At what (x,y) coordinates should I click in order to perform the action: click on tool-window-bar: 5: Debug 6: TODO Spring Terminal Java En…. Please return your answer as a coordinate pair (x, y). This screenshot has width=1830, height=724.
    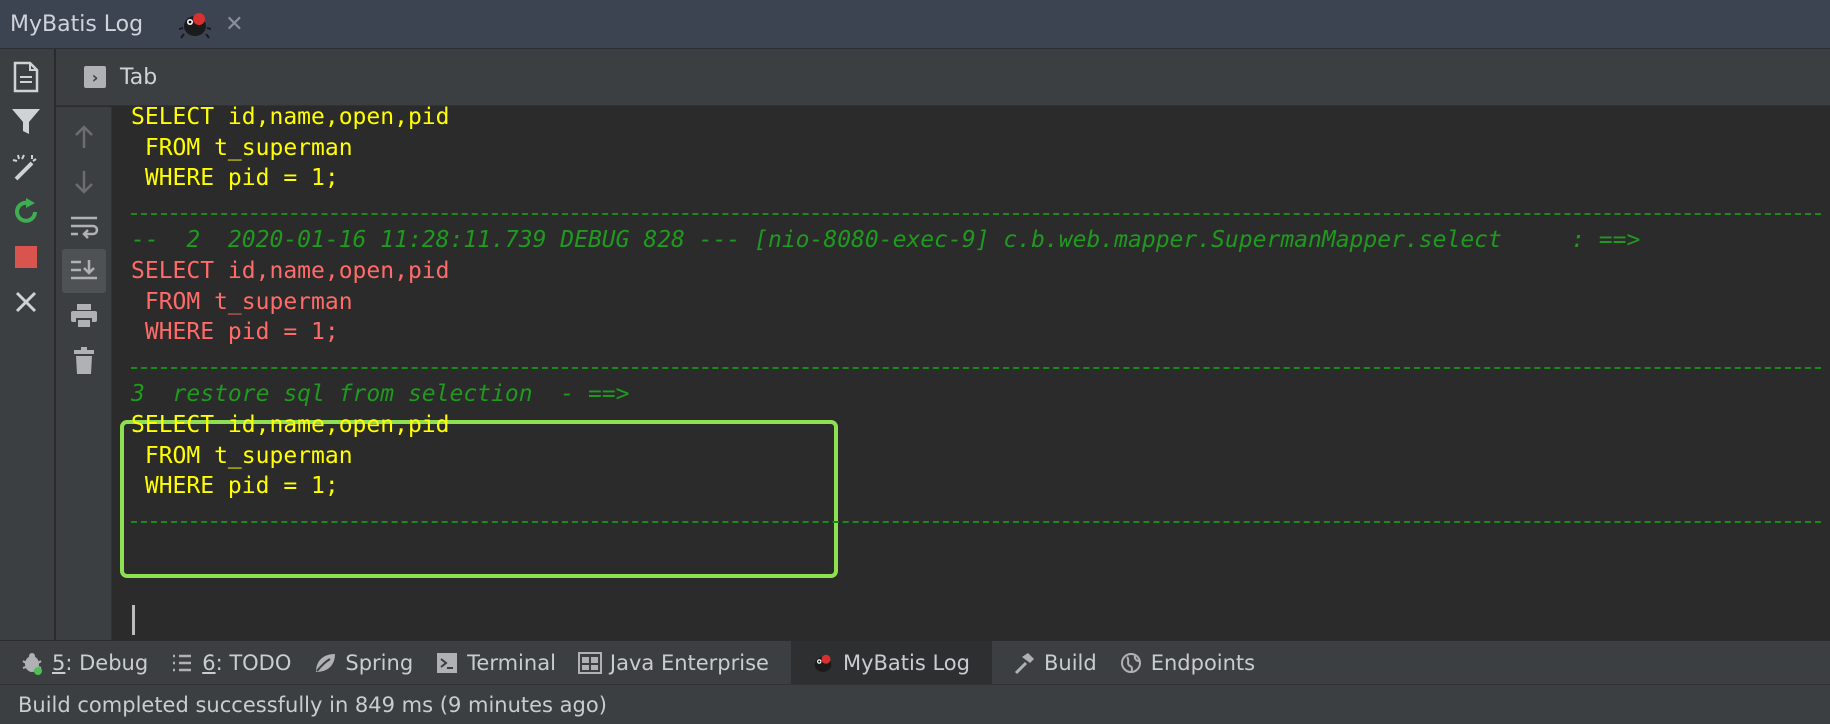
    Looking at the image, I should click on (915, 662).